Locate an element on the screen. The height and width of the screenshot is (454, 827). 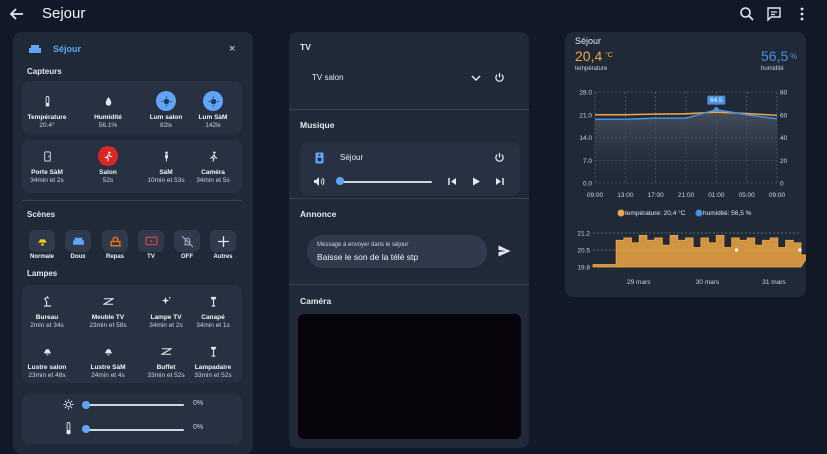
tv-select: TV salon is located at coordinates (328, 77).